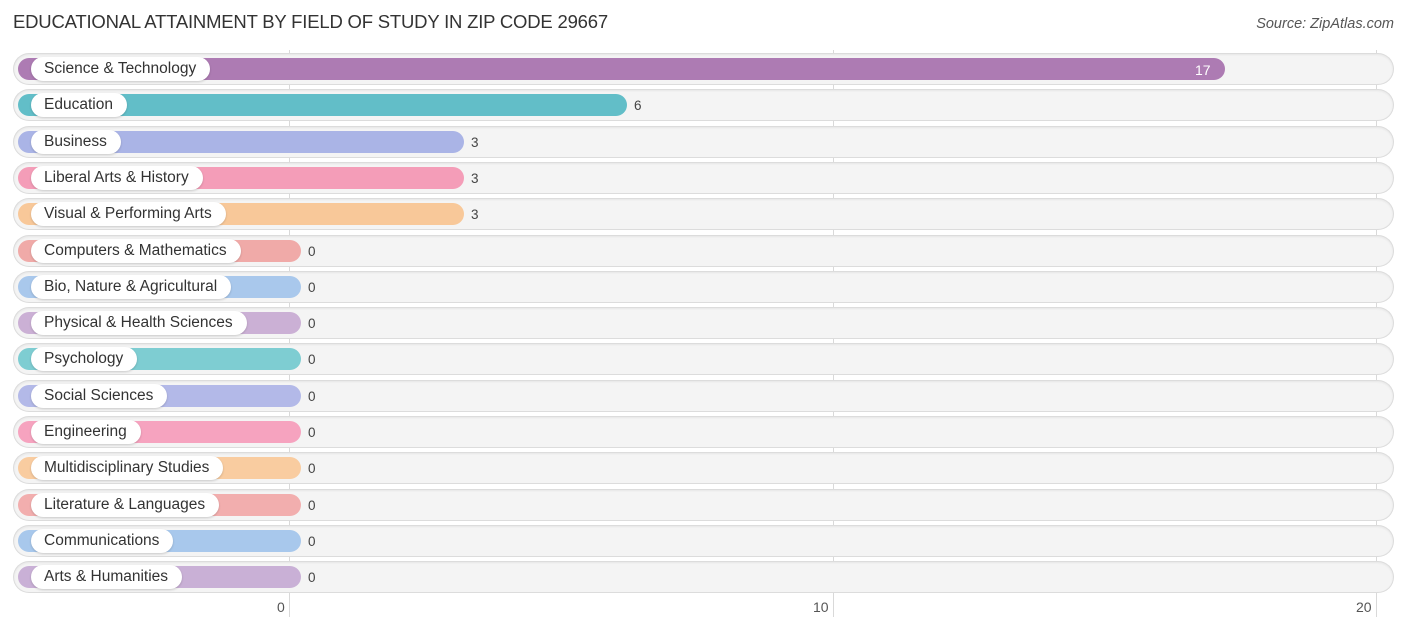 The image size is (1406, 631). Describe the element at coordinates (84, 359) in the screenshot. I see `category-label: Psychology` at that location.